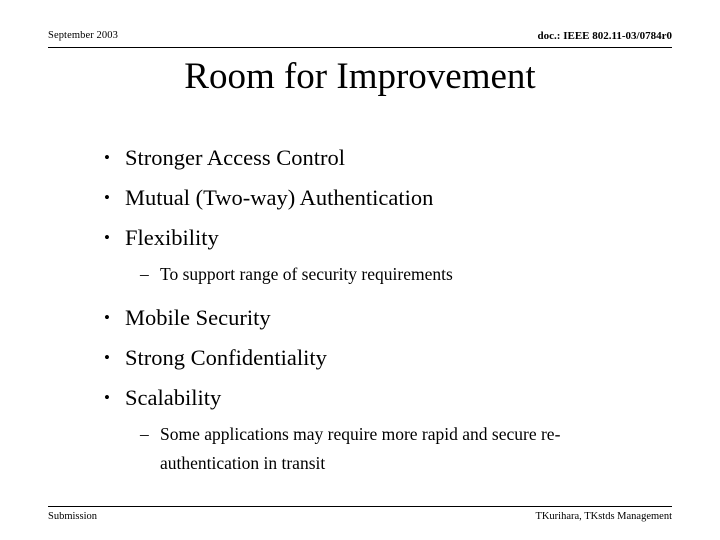 The height and width of the screenshot is (540, 720). I want to click on list-item-label: Mobile Security, so click(198, 317).